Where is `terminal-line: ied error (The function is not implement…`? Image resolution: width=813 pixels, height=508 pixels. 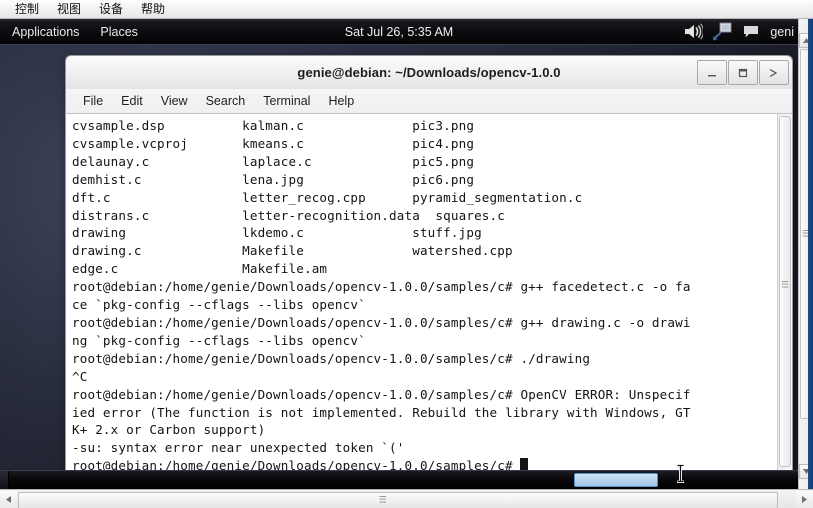
terminal-line: ied error (The function is not implement… is located at coordinates (381, 412).